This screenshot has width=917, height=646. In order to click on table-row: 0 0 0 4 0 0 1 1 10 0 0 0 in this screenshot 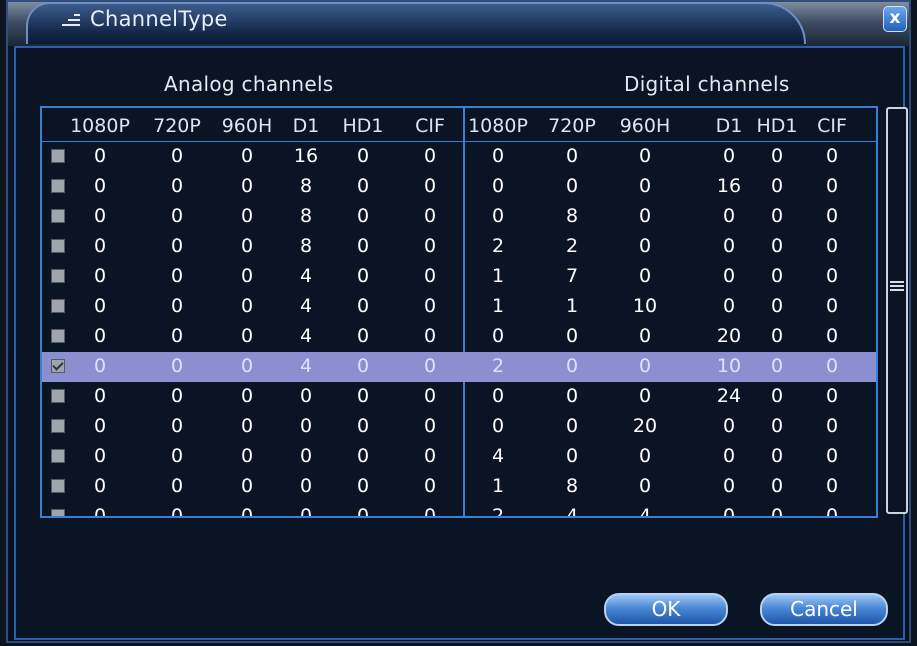, I will do `click(459, 307)`.